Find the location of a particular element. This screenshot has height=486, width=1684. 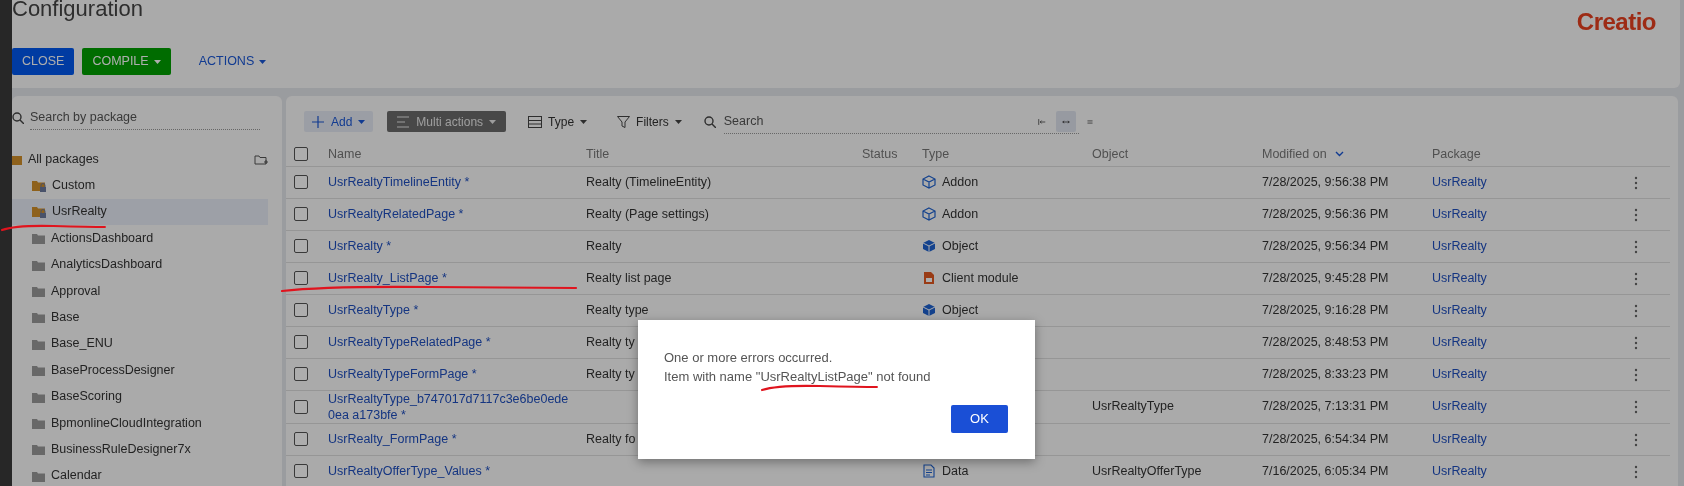

error-message: One or more errors occurred. is located at coordinates (749, 358).